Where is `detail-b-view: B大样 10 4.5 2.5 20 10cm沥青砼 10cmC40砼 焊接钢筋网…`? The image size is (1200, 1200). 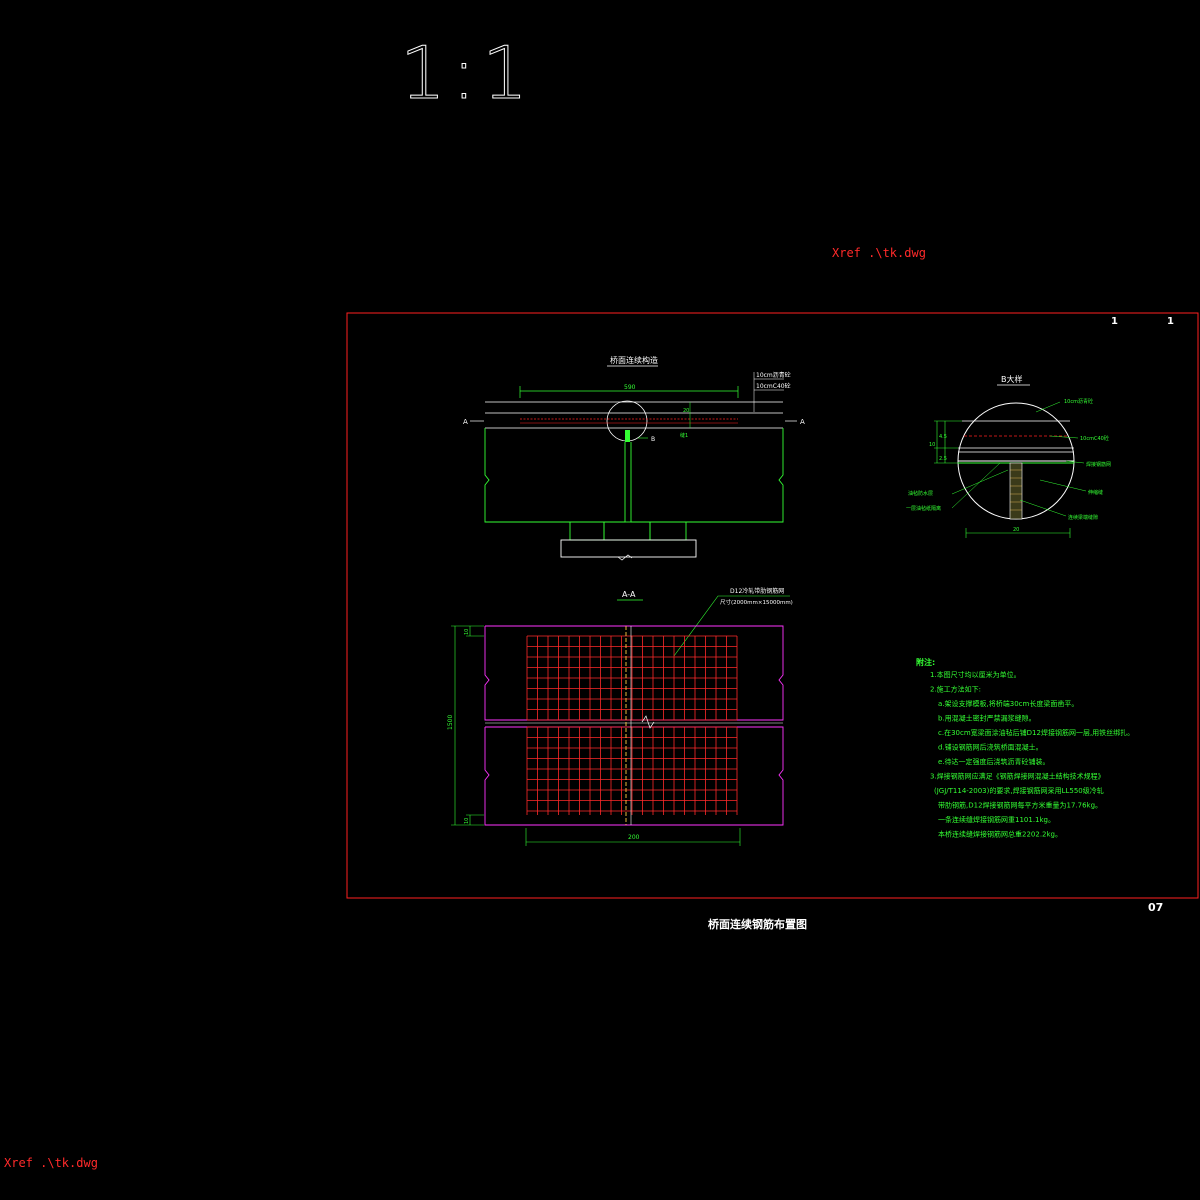 detail-b-view: B大样 10 4.5 2.5 20 10cm沥青砼 10cmC40砼 焊接钢筋网… is located at coordinates (1008, 456).